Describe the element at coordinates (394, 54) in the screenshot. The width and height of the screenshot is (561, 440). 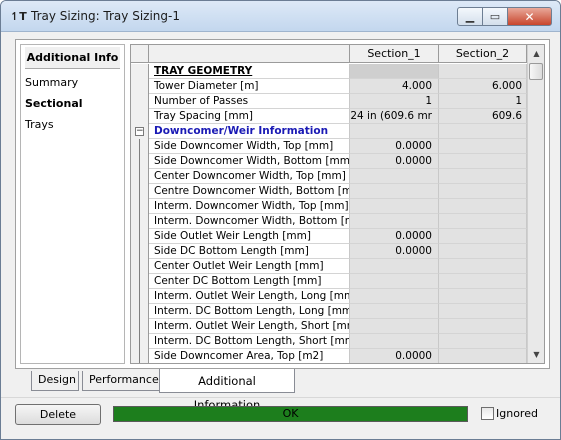
I see `column-header-section-1: Section_1` at that location.